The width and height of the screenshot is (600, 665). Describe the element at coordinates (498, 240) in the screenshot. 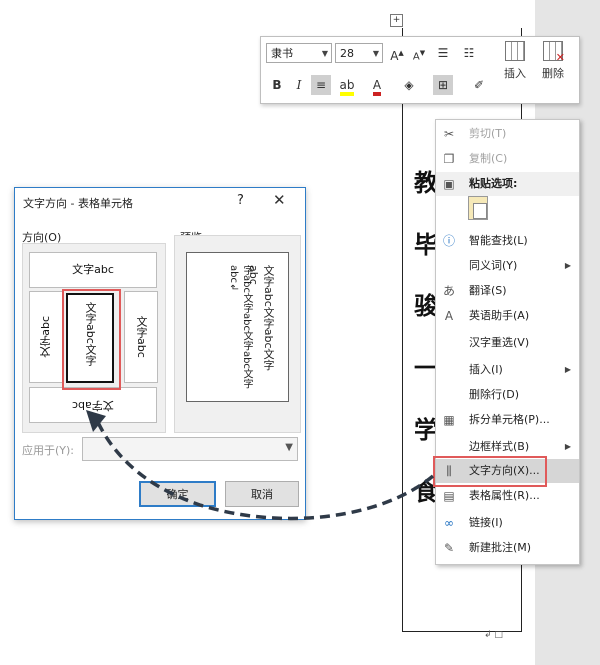

I see `menu-item-label: 智能查找(L)` at that location.